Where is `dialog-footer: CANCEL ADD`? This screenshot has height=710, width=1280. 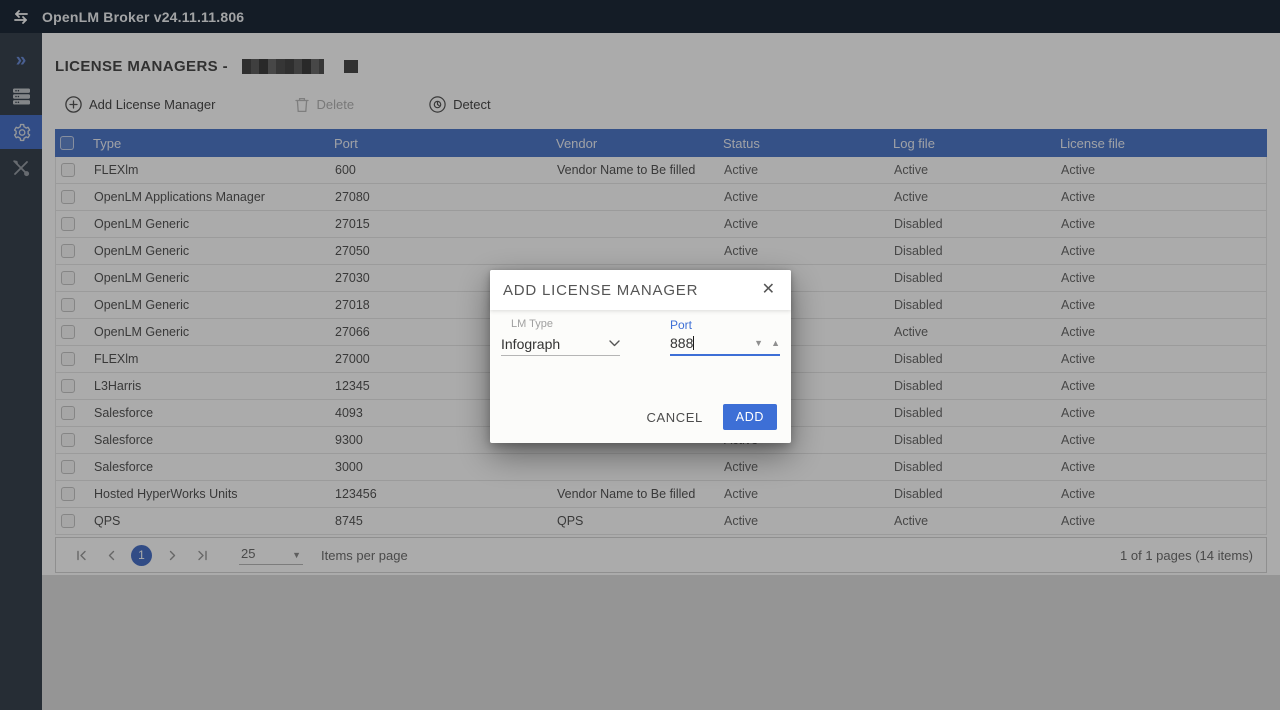 dialog-footer: CANCEL ADD is located at coordinates (711, 417).